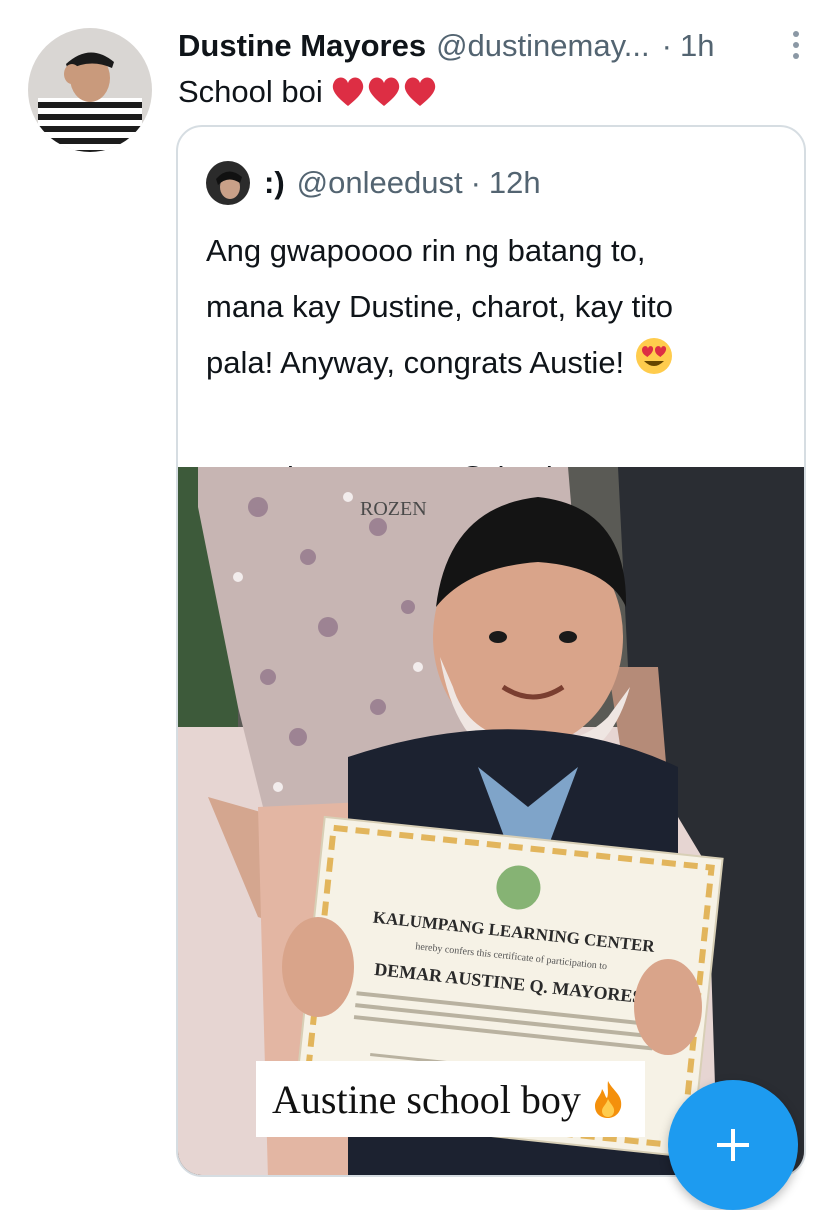 This screenshot has width=836, height=1210. I want to click on fire-emoji-icon, so click(608, 1099).